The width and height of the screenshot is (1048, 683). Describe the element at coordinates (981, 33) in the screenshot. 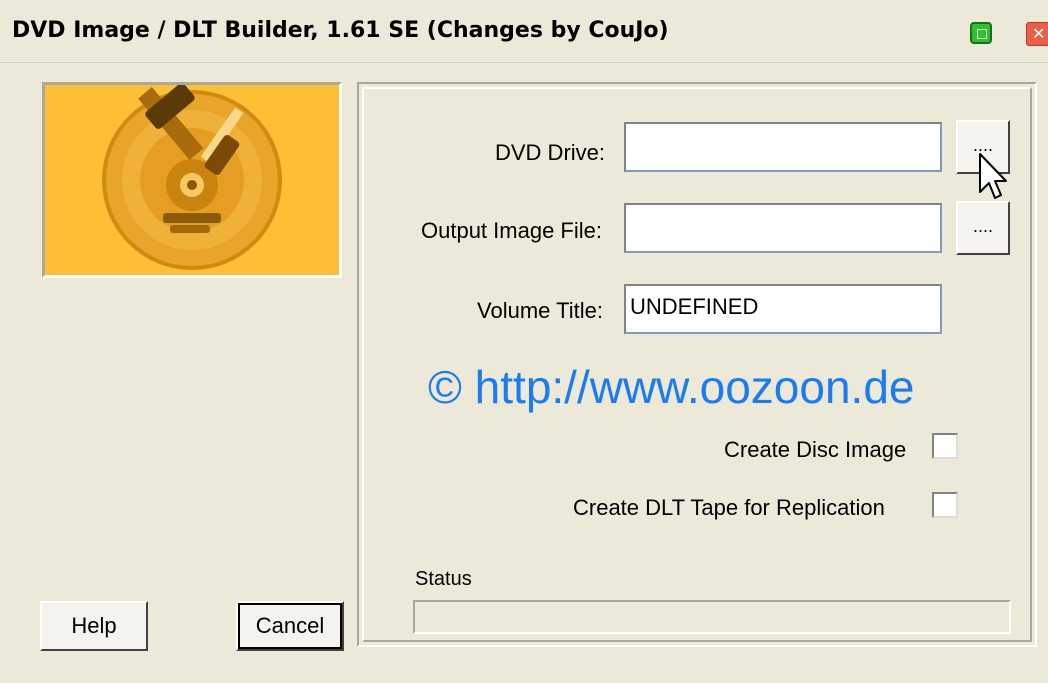

I see `green-square-icon` at that location.